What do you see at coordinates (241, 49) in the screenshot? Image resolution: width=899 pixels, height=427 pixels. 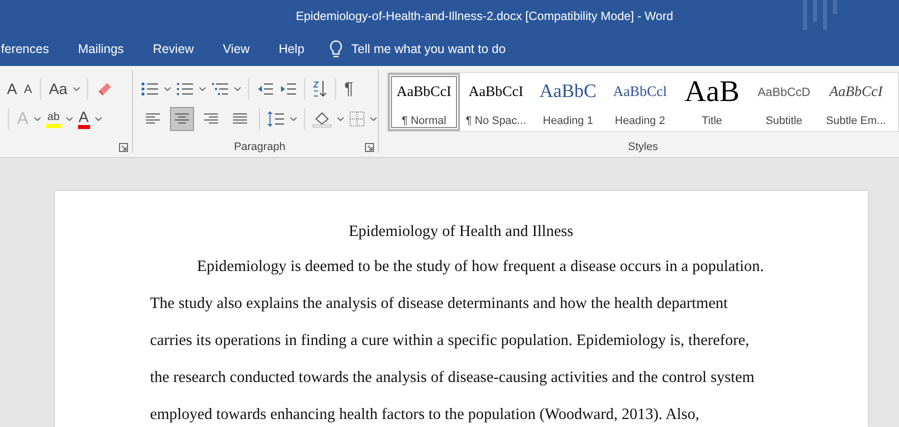 I see `ribbon-tab: View` at bounding box center [241, 49].